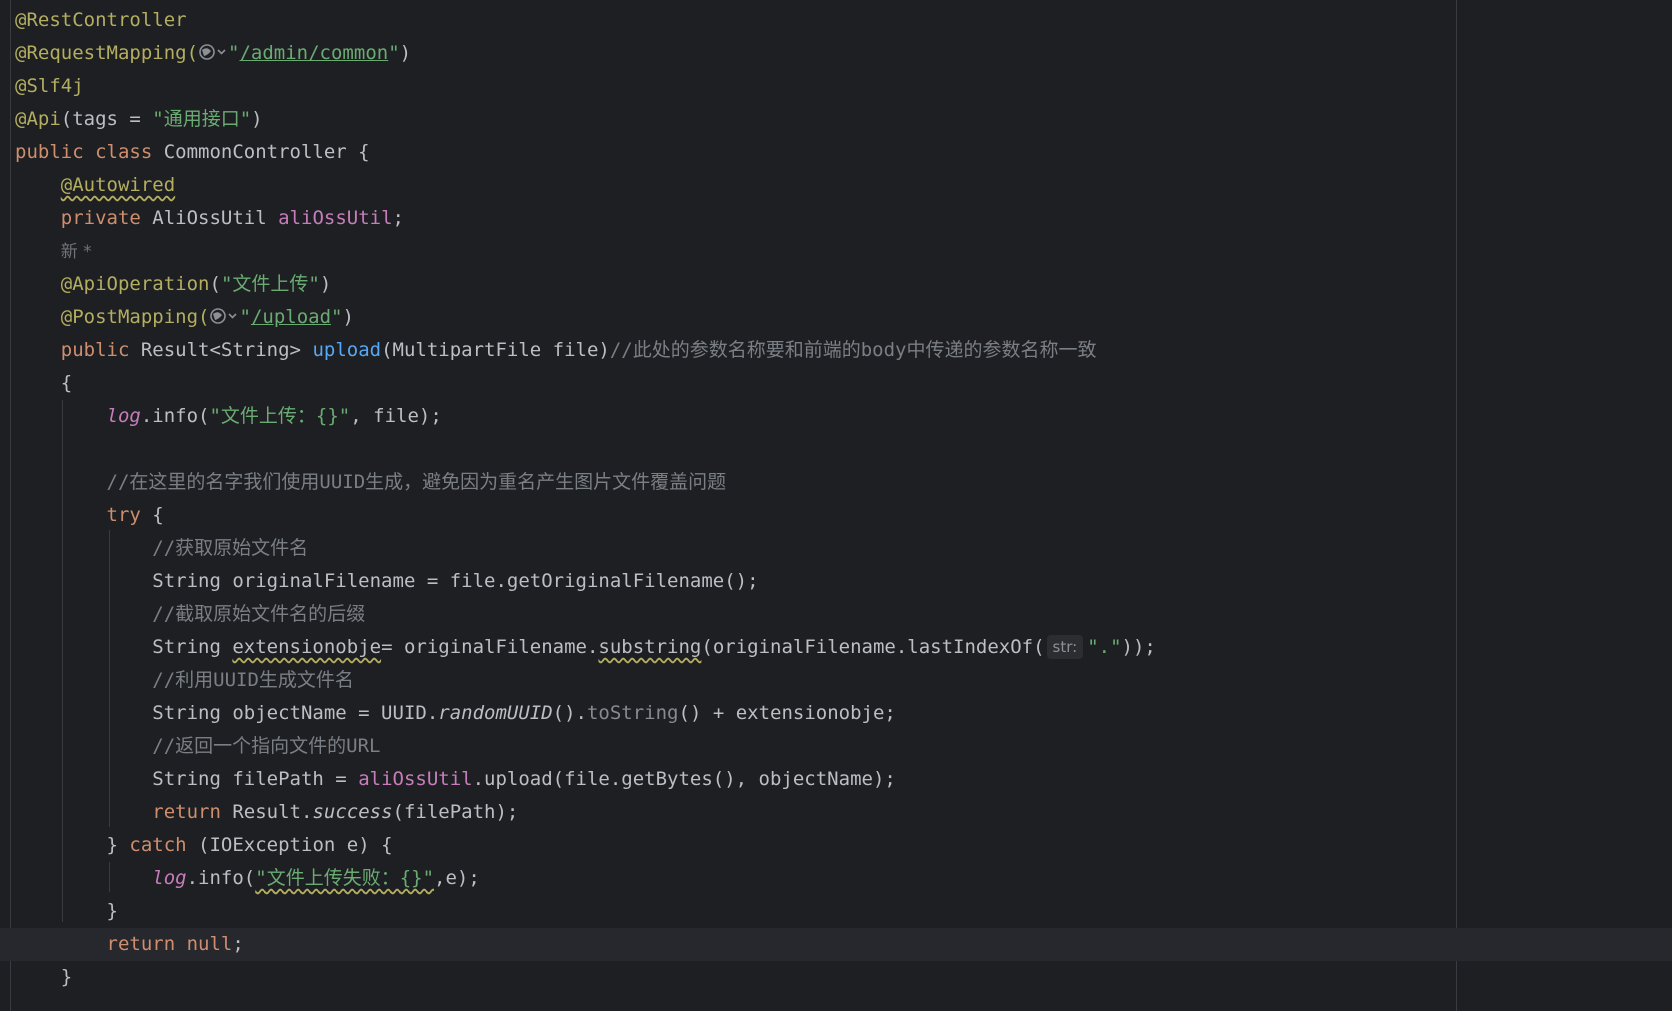 This screenshot has width=1672, height=1011. Describe the element at coordinates (266, 746) in the screenshot. I see `comment: //返回一个指向文件的URL` at that location.